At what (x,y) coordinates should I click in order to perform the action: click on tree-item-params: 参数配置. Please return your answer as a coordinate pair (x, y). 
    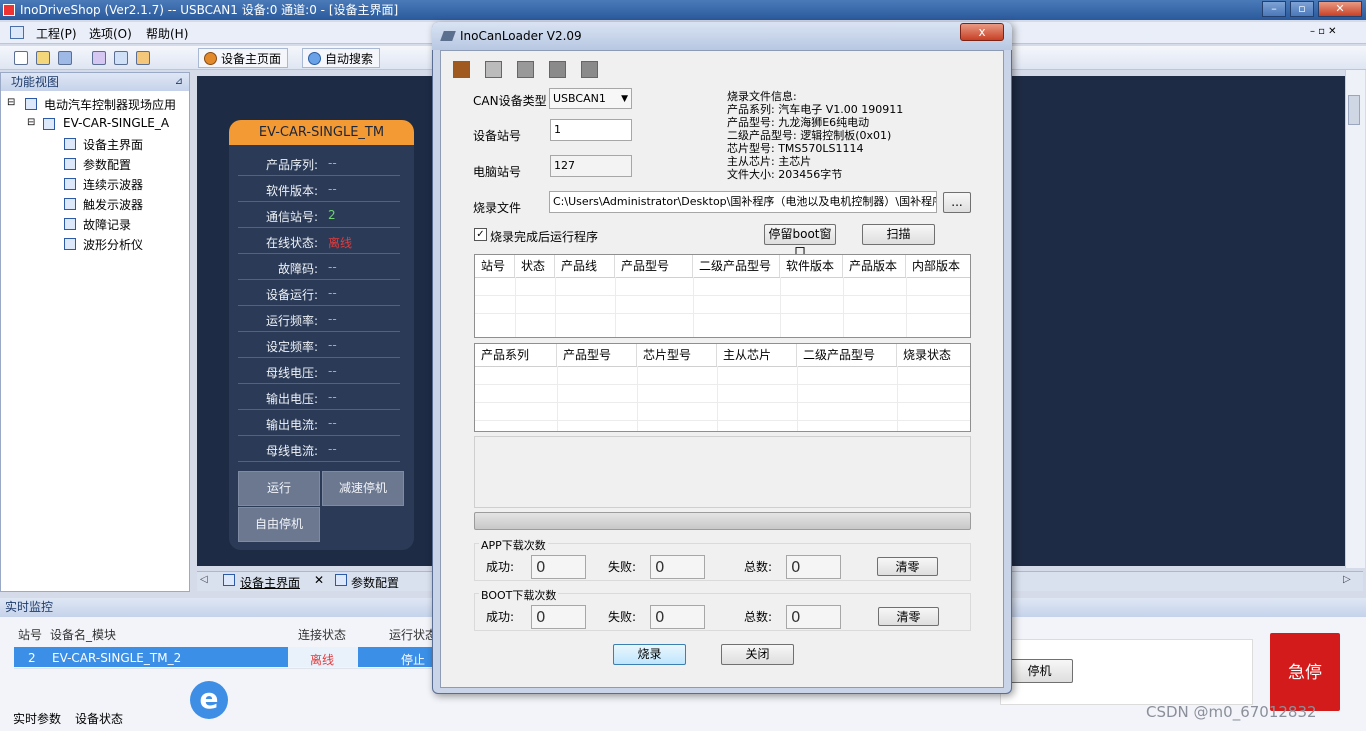
    Looking at the image, I should click on (107, 164).